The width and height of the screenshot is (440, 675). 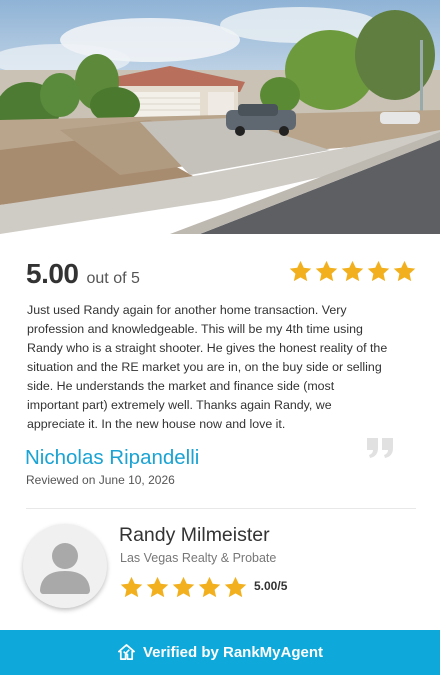 What do you see at coordinates (113, 278) in the screenshot?
I see `rating-scale: out of 5` at bounding box center [113, 278].